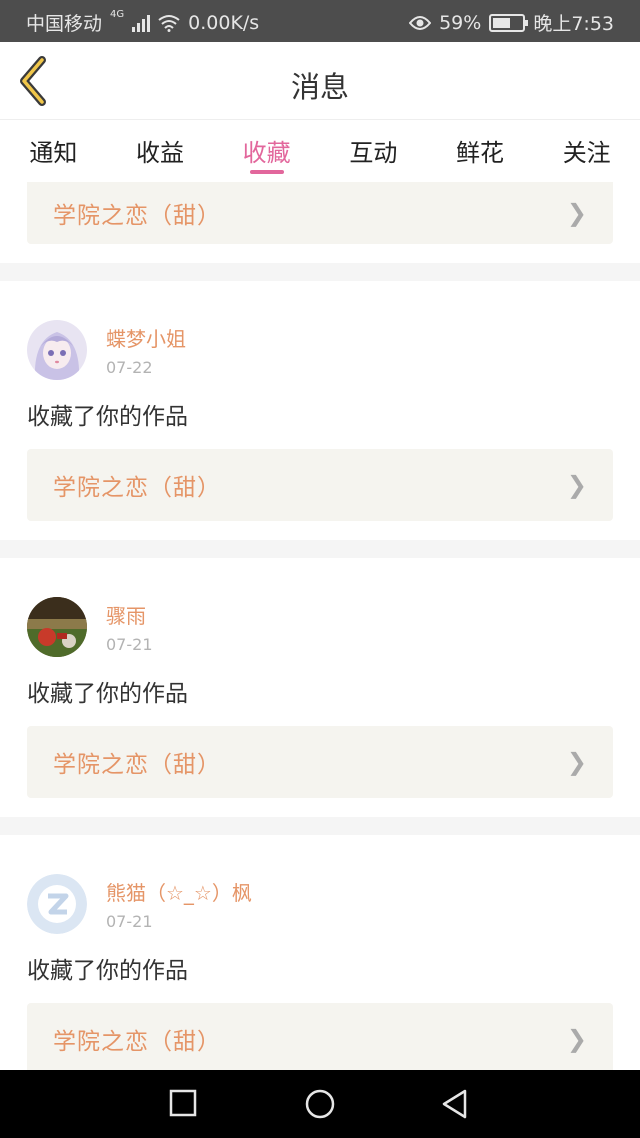 The height and width of the screenshot is (1138, 640). I want to click on home-circle-icon, so click(320, 1104).